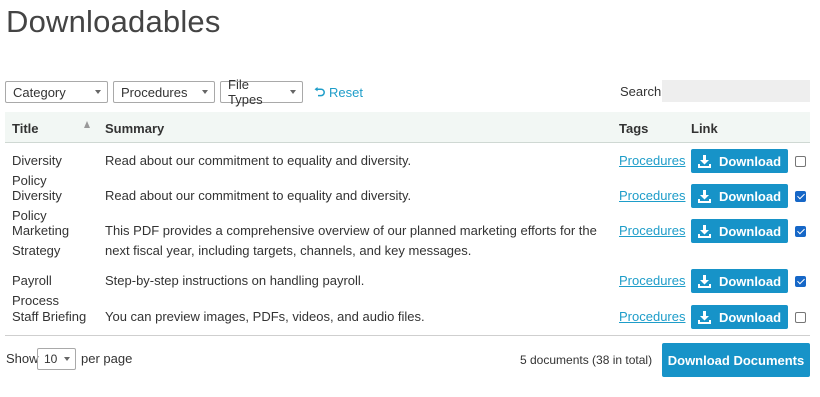  What do you see at coordinates (41, 240) in the screenshot?
I see `row-title: Marketing Strategy` at bounding box center [41, 240].